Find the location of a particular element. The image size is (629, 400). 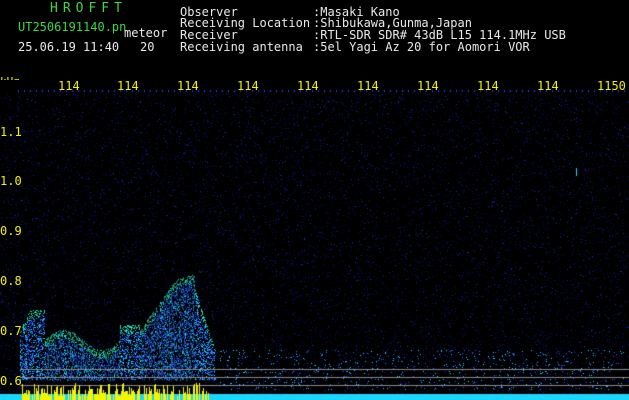

freq-tick: 0.6 is located at coordinates (11, 381).